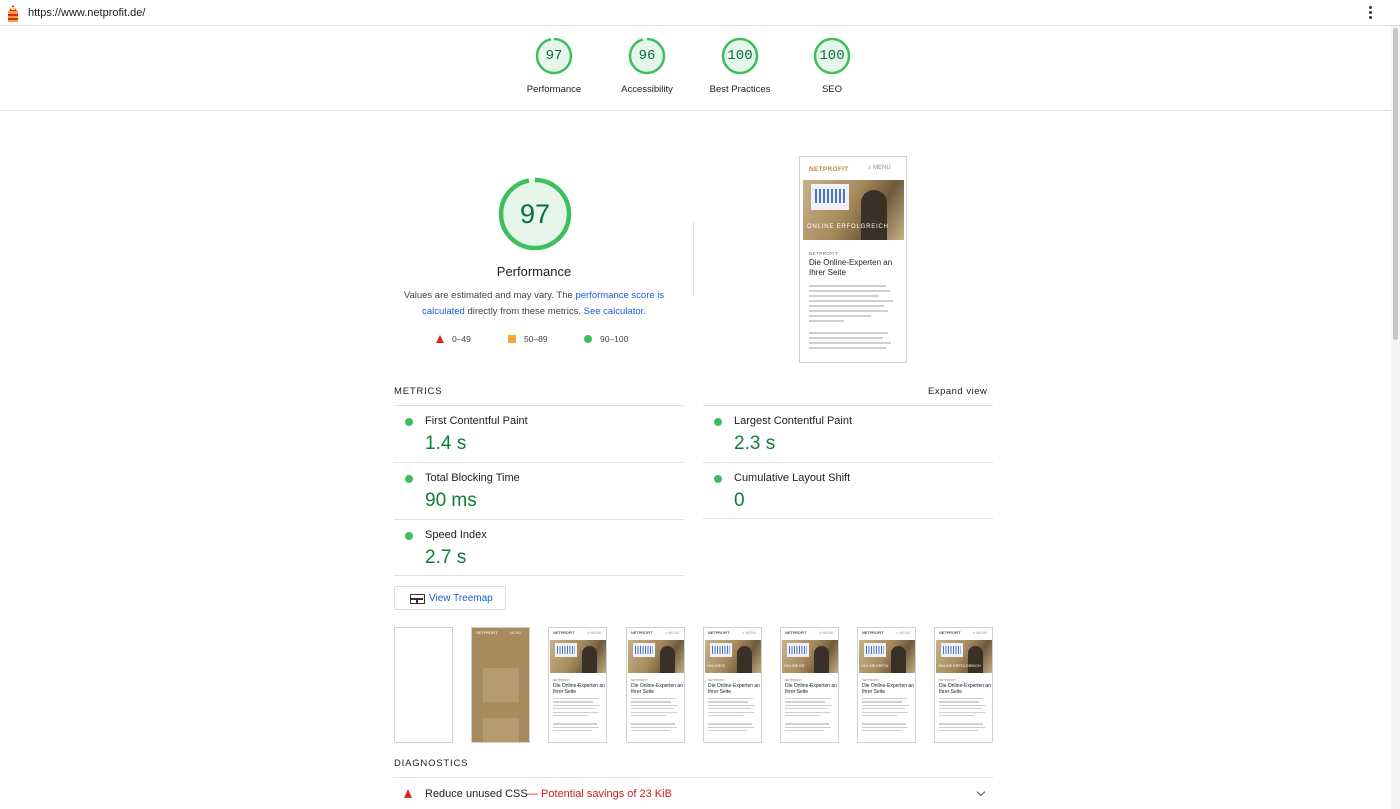 The image size is (1400, 809). I want to click on average-square-icon, so click(512, 339).